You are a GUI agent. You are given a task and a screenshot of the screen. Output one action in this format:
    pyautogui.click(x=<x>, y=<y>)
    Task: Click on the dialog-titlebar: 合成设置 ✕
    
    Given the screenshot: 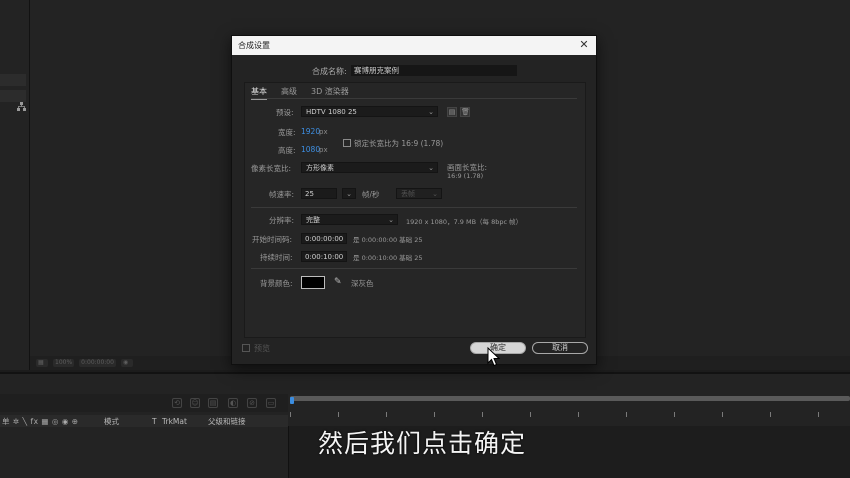 What is the action you would take?
    pyautogui.click(x=414, y=45)
    